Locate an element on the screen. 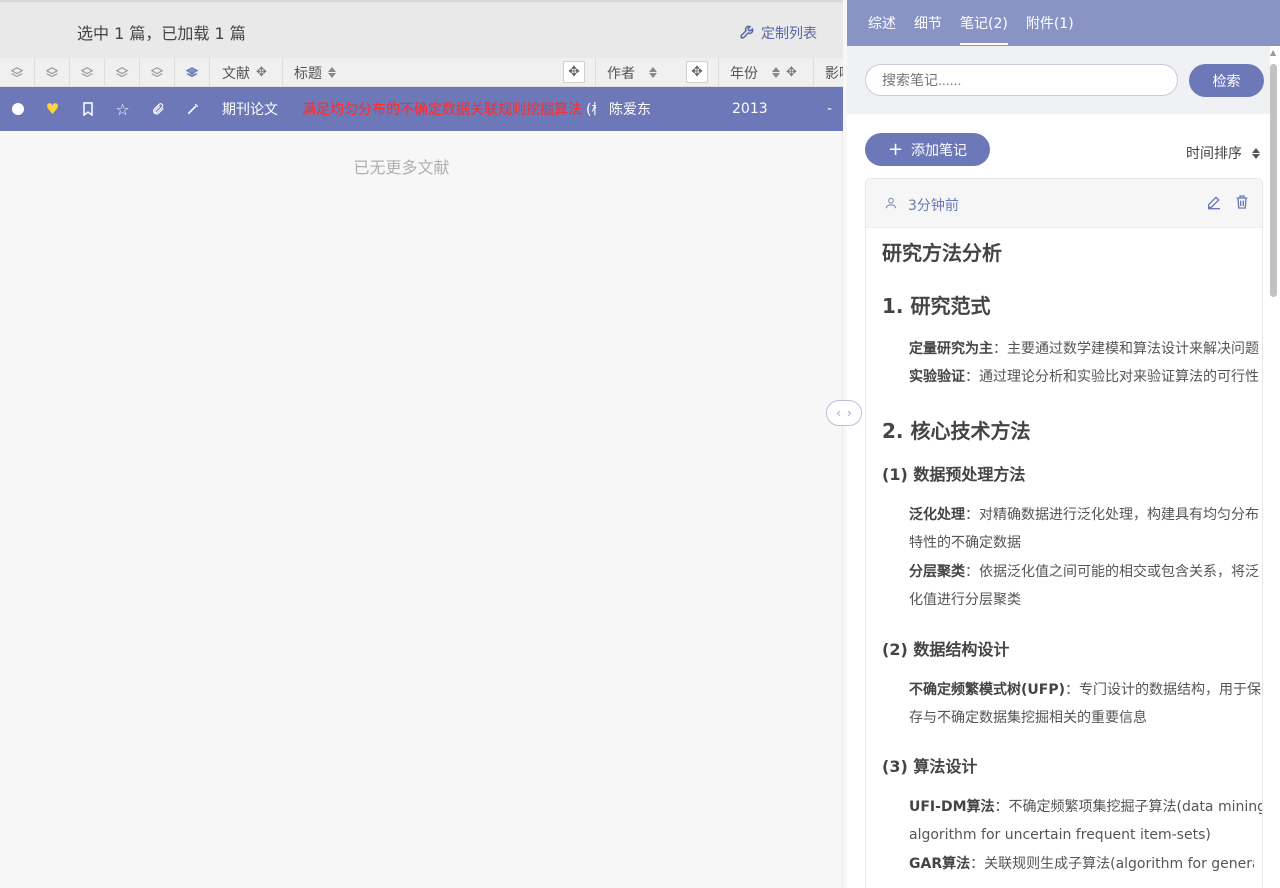 This screenshot has width=1280, height=888. heart-icon: ♥ is located at coordinates (52, 109).